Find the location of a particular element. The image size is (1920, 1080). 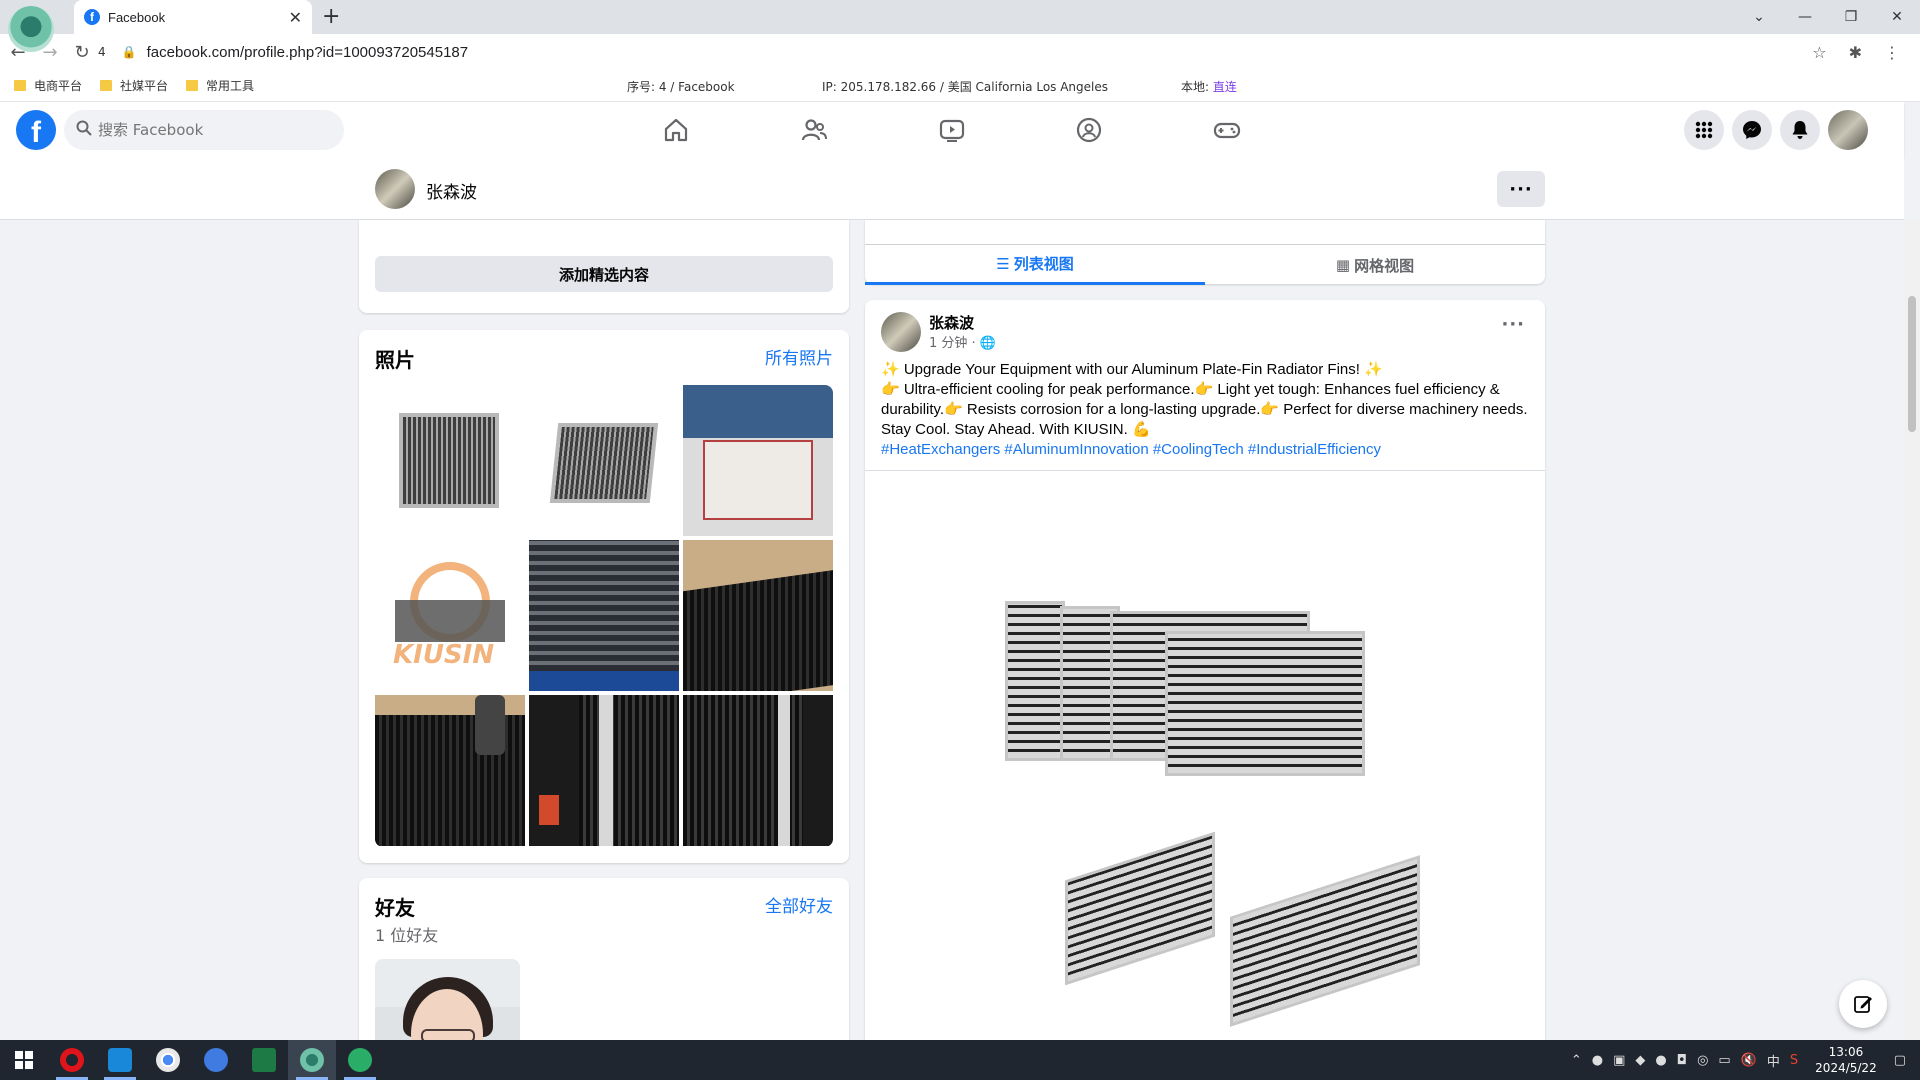

compose-icon is located at coordinates (1863, 1004).